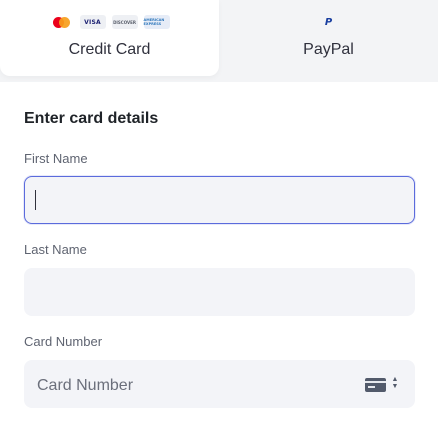 This screenshot has width=438, height=430. Describe the element at coordinates (91, 118) in the screenshot. I see `section-title: Enter card details` at that location.